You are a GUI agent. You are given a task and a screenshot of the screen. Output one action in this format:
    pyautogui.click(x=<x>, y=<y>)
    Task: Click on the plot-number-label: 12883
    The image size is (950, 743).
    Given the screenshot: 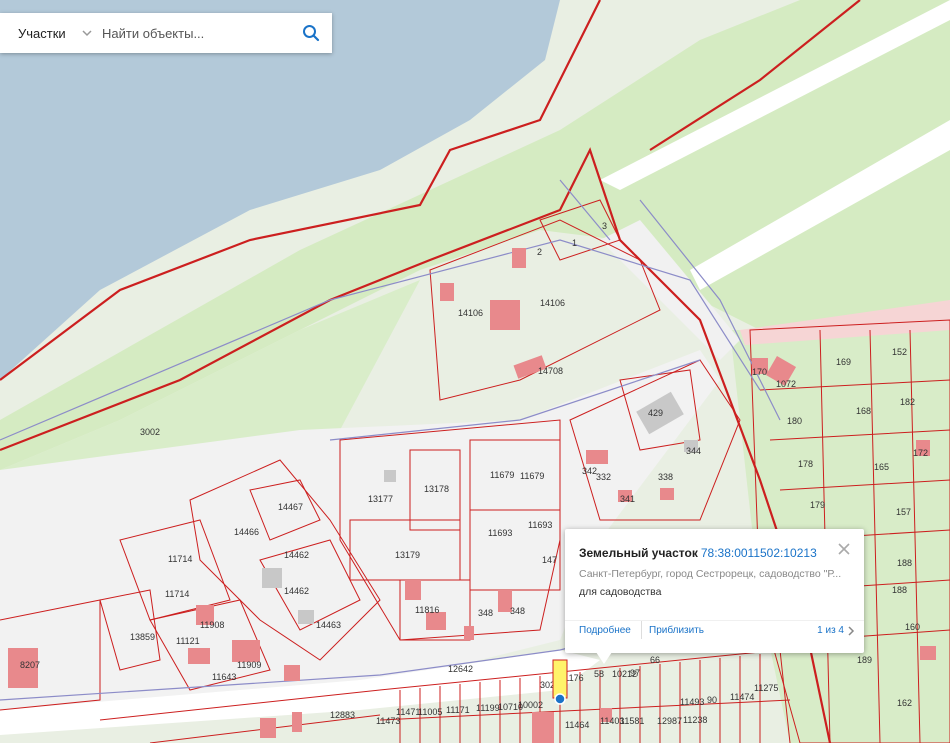 What is the action you would take?
    pyautogui.click(x=342, y=715)
    